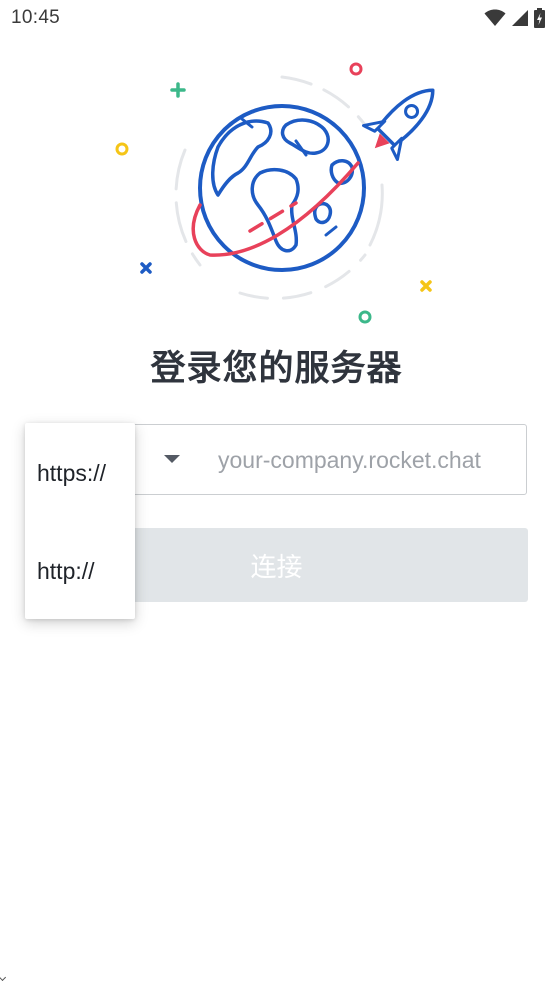  I want to click on cellular-signal-icon, so click(520, 20).